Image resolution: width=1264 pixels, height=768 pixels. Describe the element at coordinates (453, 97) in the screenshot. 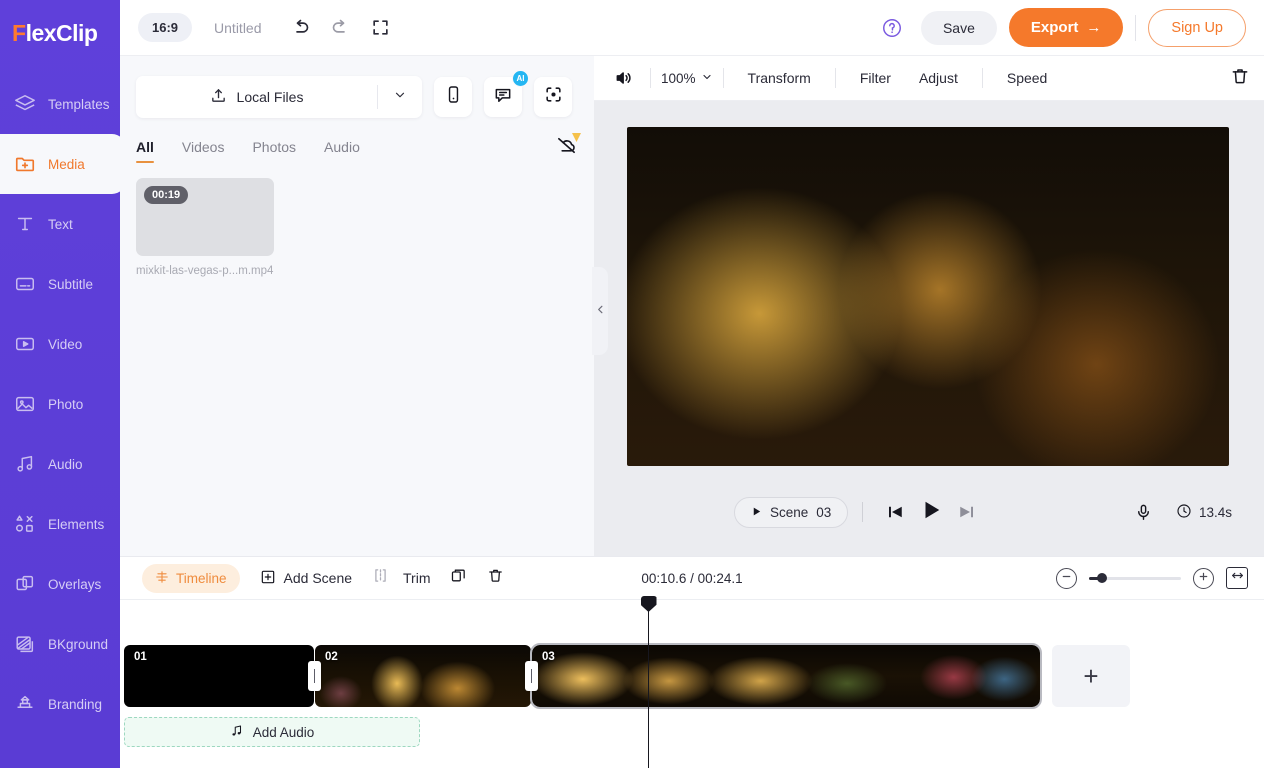

I see `record-device-button` at that location.